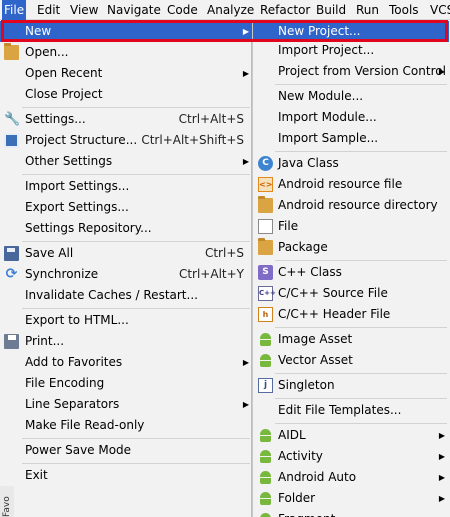  I want to click on submenu-item-image-asset: Image Asset, so click(351, 339).